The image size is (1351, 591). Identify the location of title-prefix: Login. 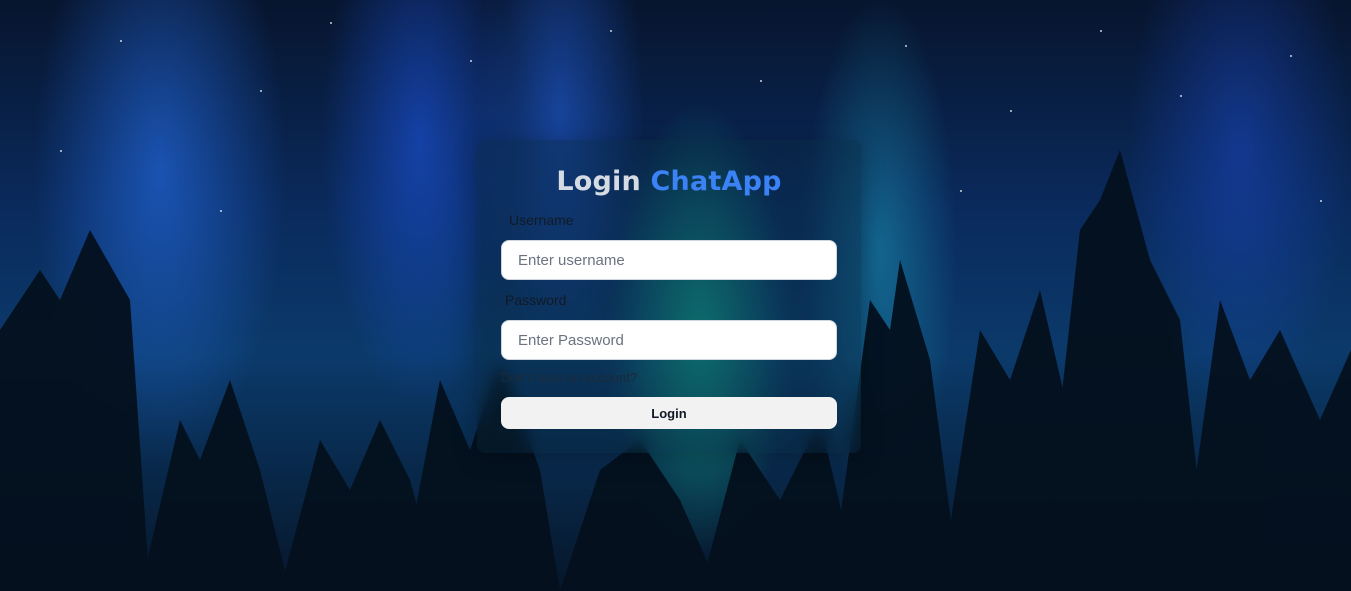
(598, 181).